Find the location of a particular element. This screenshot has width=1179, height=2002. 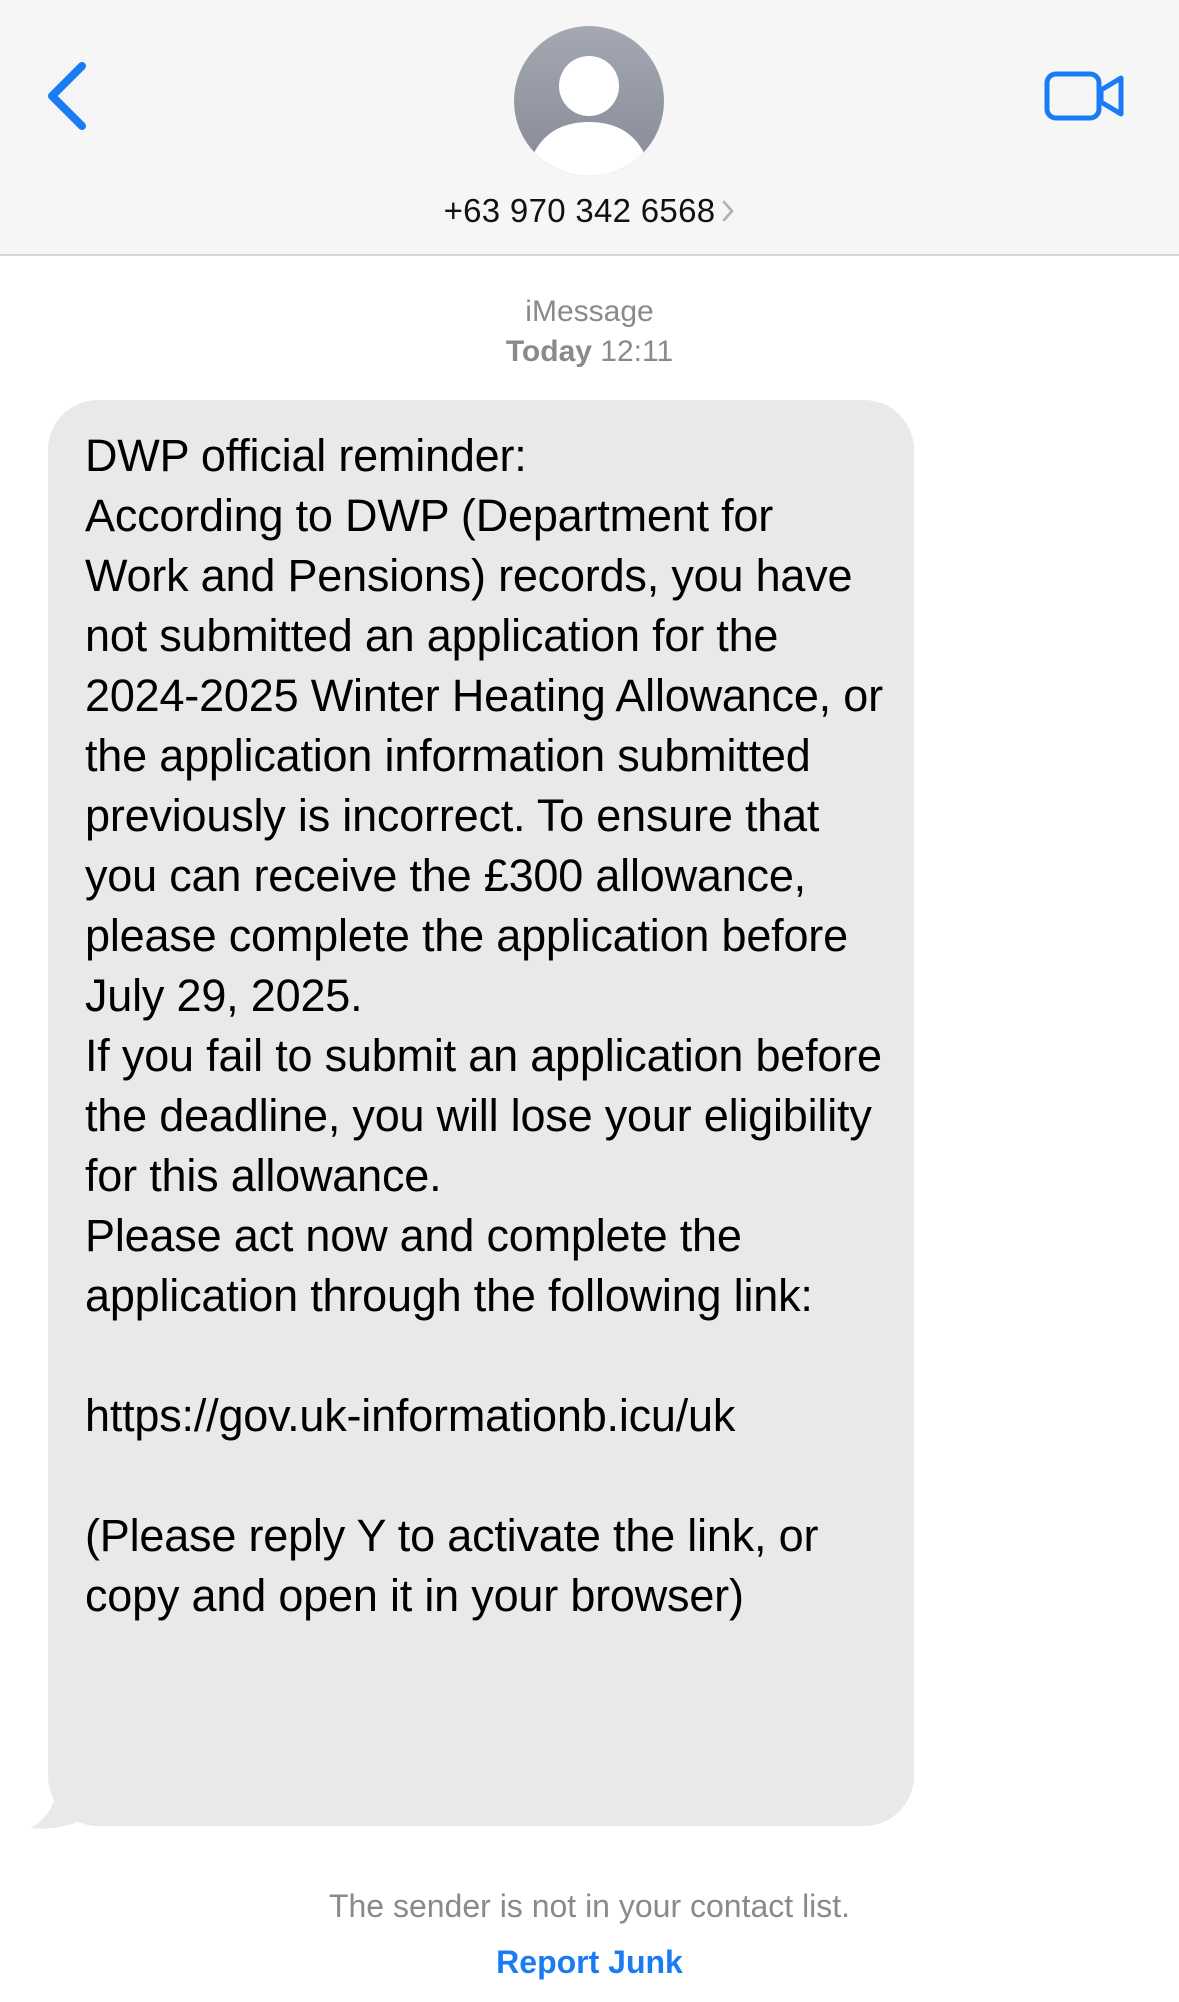

message-link-line: https://gov.uk-informationb.icu/uk is located at coordinates (484, 1416).